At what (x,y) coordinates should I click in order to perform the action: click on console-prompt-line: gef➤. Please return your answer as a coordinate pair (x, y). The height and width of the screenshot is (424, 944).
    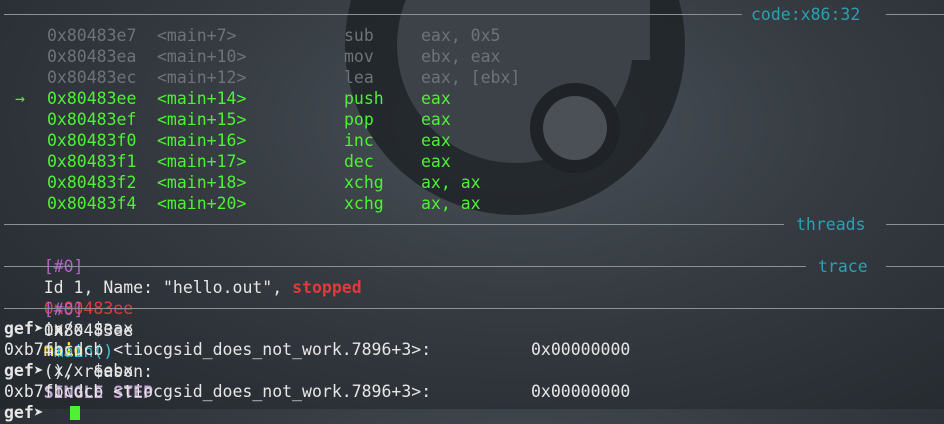
    Looking at the image, I should click on (474, 412).